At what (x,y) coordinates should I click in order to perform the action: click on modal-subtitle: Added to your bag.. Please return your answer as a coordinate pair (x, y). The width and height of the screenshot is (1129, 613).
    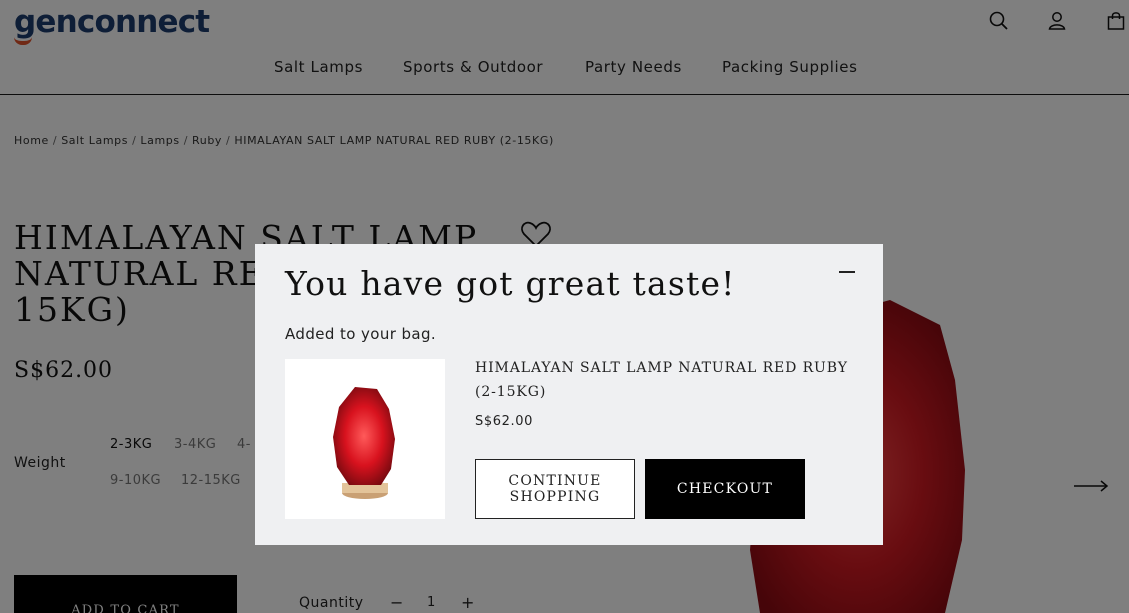
    Looking at the image, I should click on (361, 334).